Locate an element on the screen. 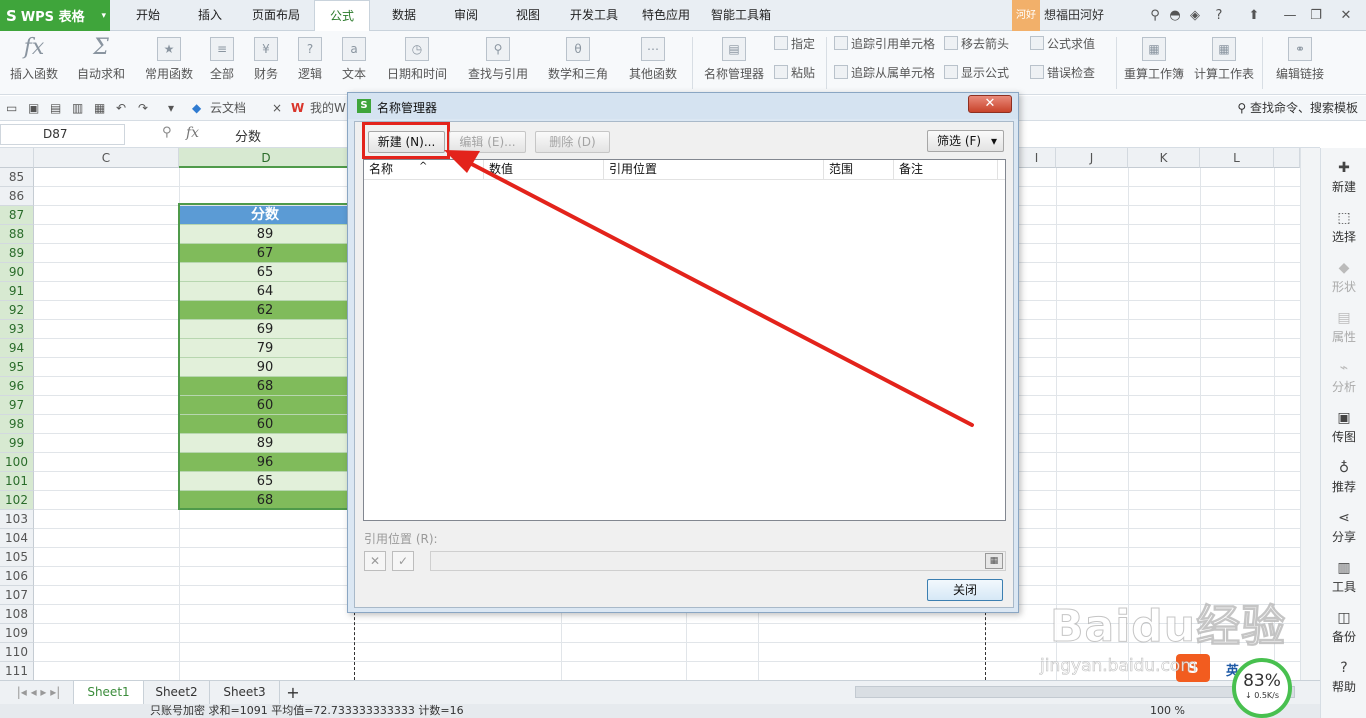  other-functions-button: ⋯ 其他函数 is located at coordinates (653, 63).